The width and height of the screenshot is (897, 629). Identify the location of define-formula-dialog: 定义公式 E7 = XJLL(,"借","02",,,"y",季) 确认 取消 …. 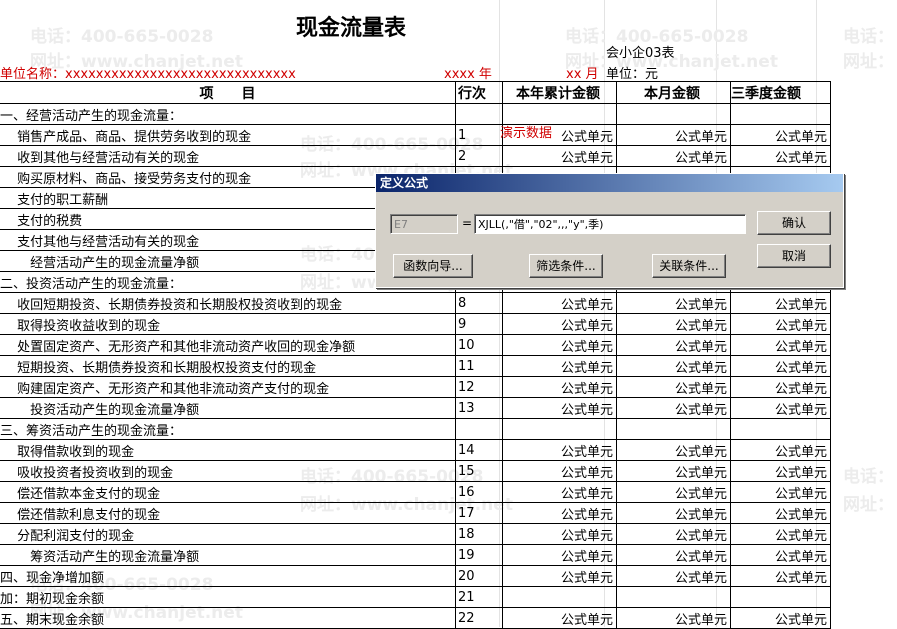
(609, 230).